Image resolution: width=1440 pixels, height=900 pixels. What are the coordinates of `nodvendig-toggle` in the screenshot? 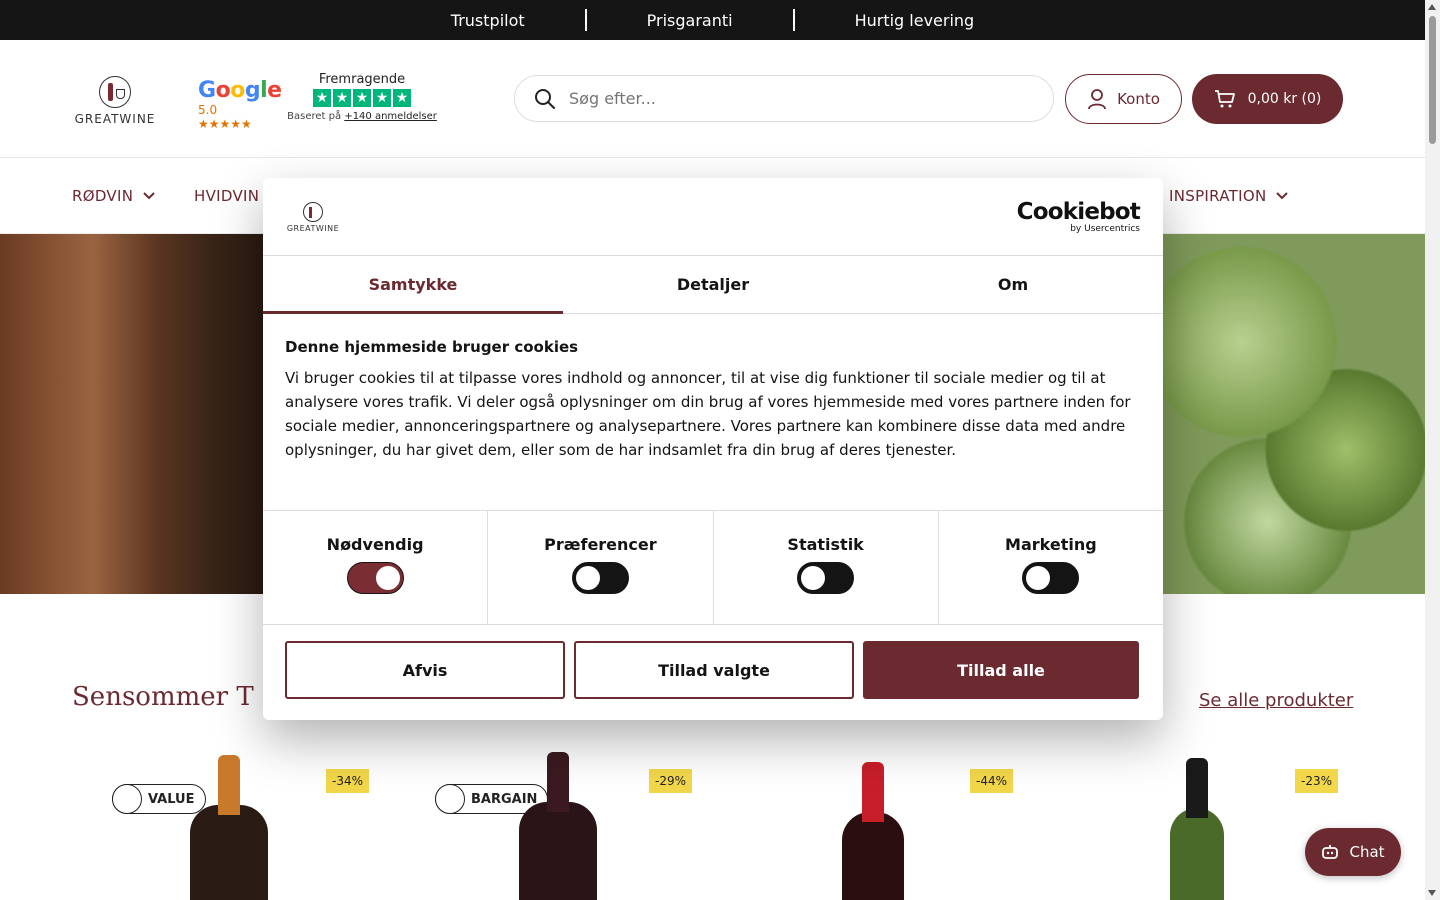 It's located at (375, 578).